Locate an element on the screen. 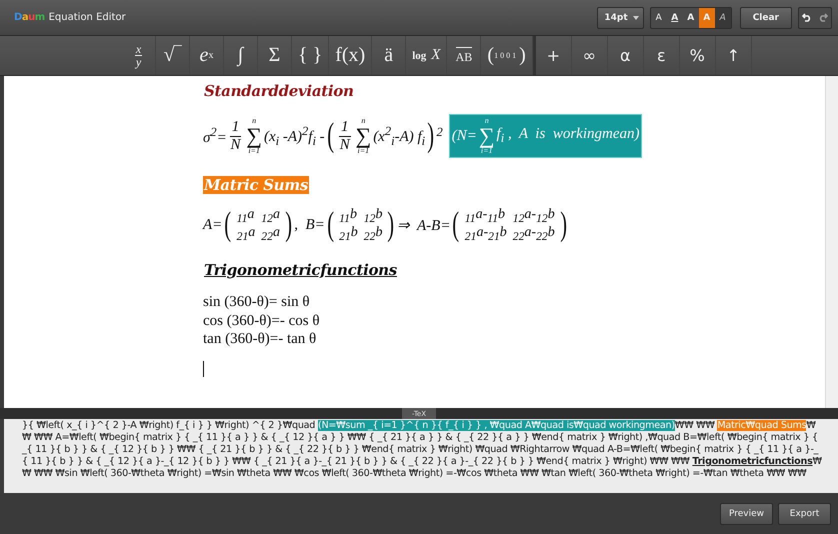 This screenshot has height=534, width=838. formula-text: (x$_{i}$ -A)$^{2}$f$_{i}$ - is located at coordinates (294, 136).